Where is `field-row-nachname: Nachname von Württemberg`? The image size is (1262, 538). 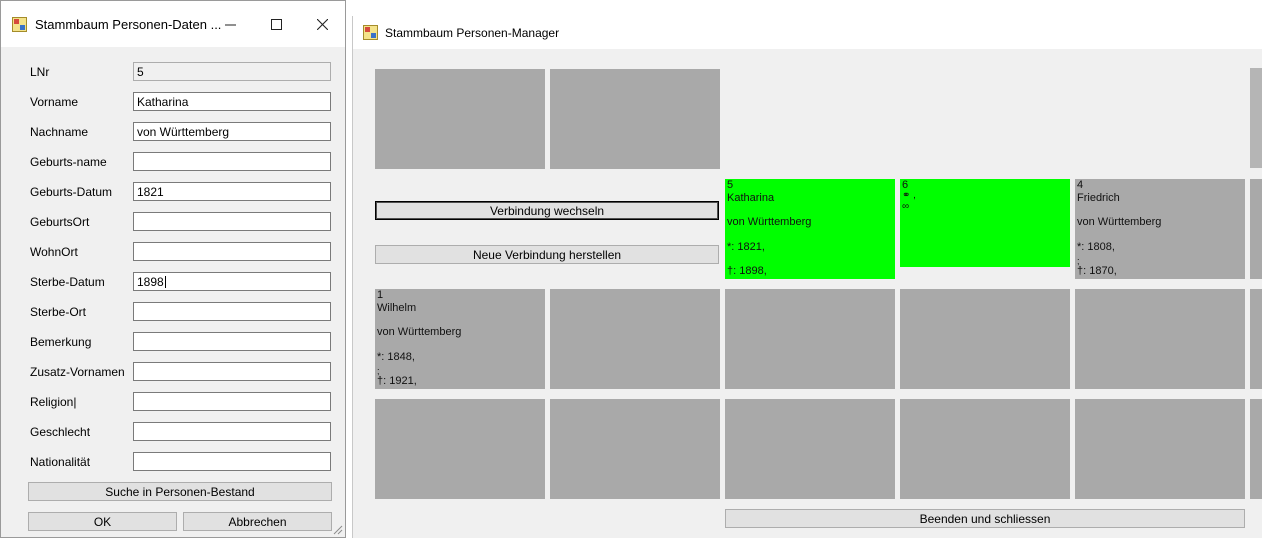 field-row-nachname: Nachname von Württemberg is located at coordinates (173, 134).